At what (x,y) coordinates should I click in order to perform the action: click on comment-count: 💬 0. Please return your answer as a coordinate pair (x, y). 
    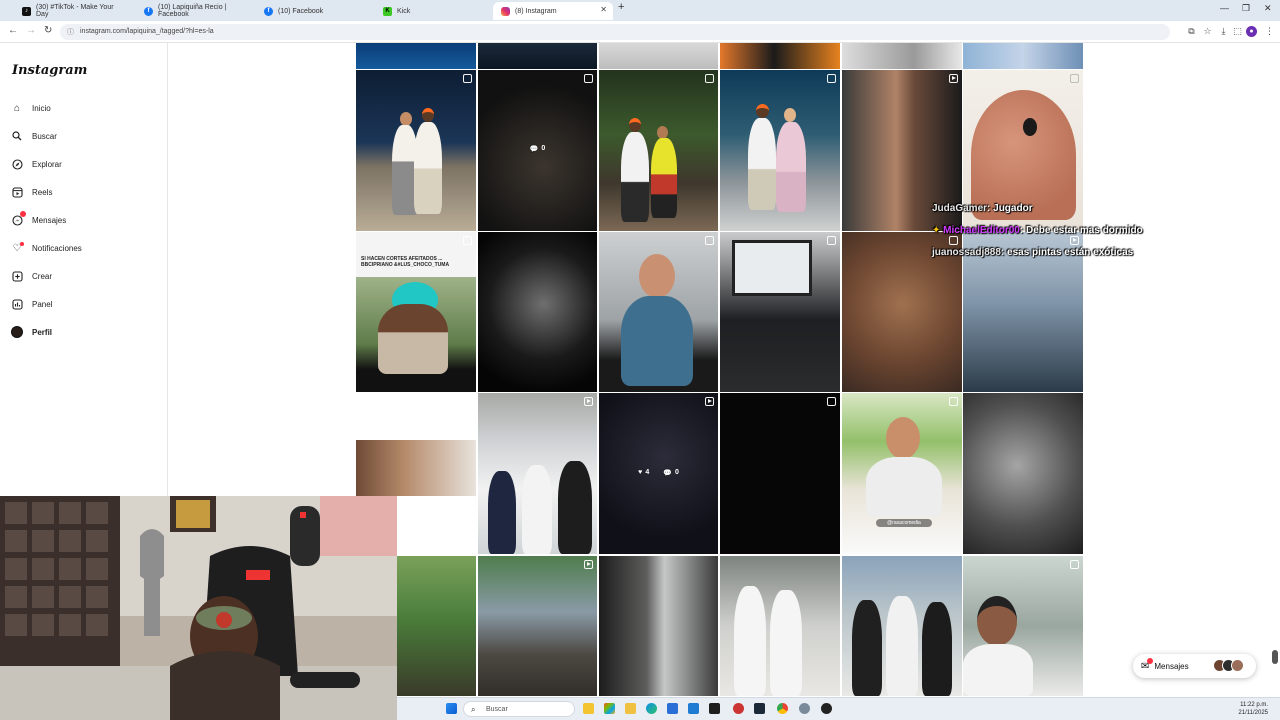
    Looking at the image, I should click on (537, 149).